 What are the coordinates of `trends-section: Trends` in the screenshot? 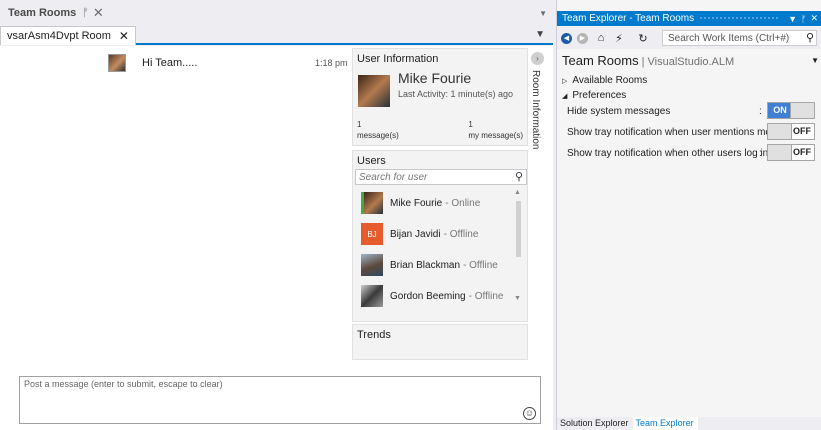 It's located at (440, 342).